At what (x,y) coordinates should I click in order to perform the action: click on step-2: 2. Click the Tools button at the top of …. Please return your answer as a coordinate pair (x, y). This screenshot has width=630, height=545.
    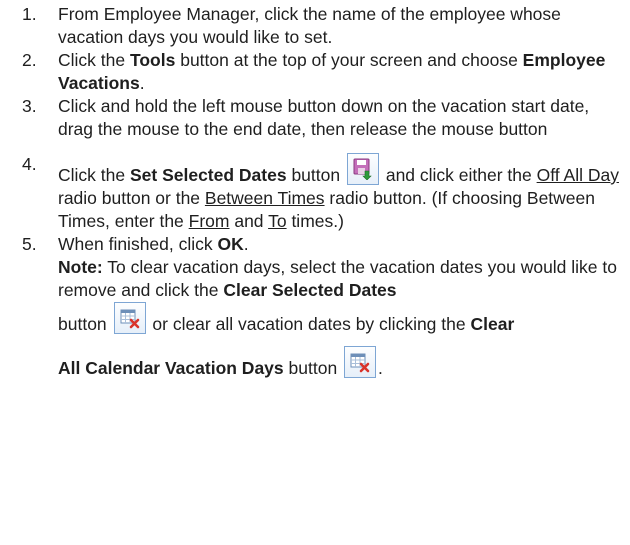
    Looking at the image, I should click on (315, 72).